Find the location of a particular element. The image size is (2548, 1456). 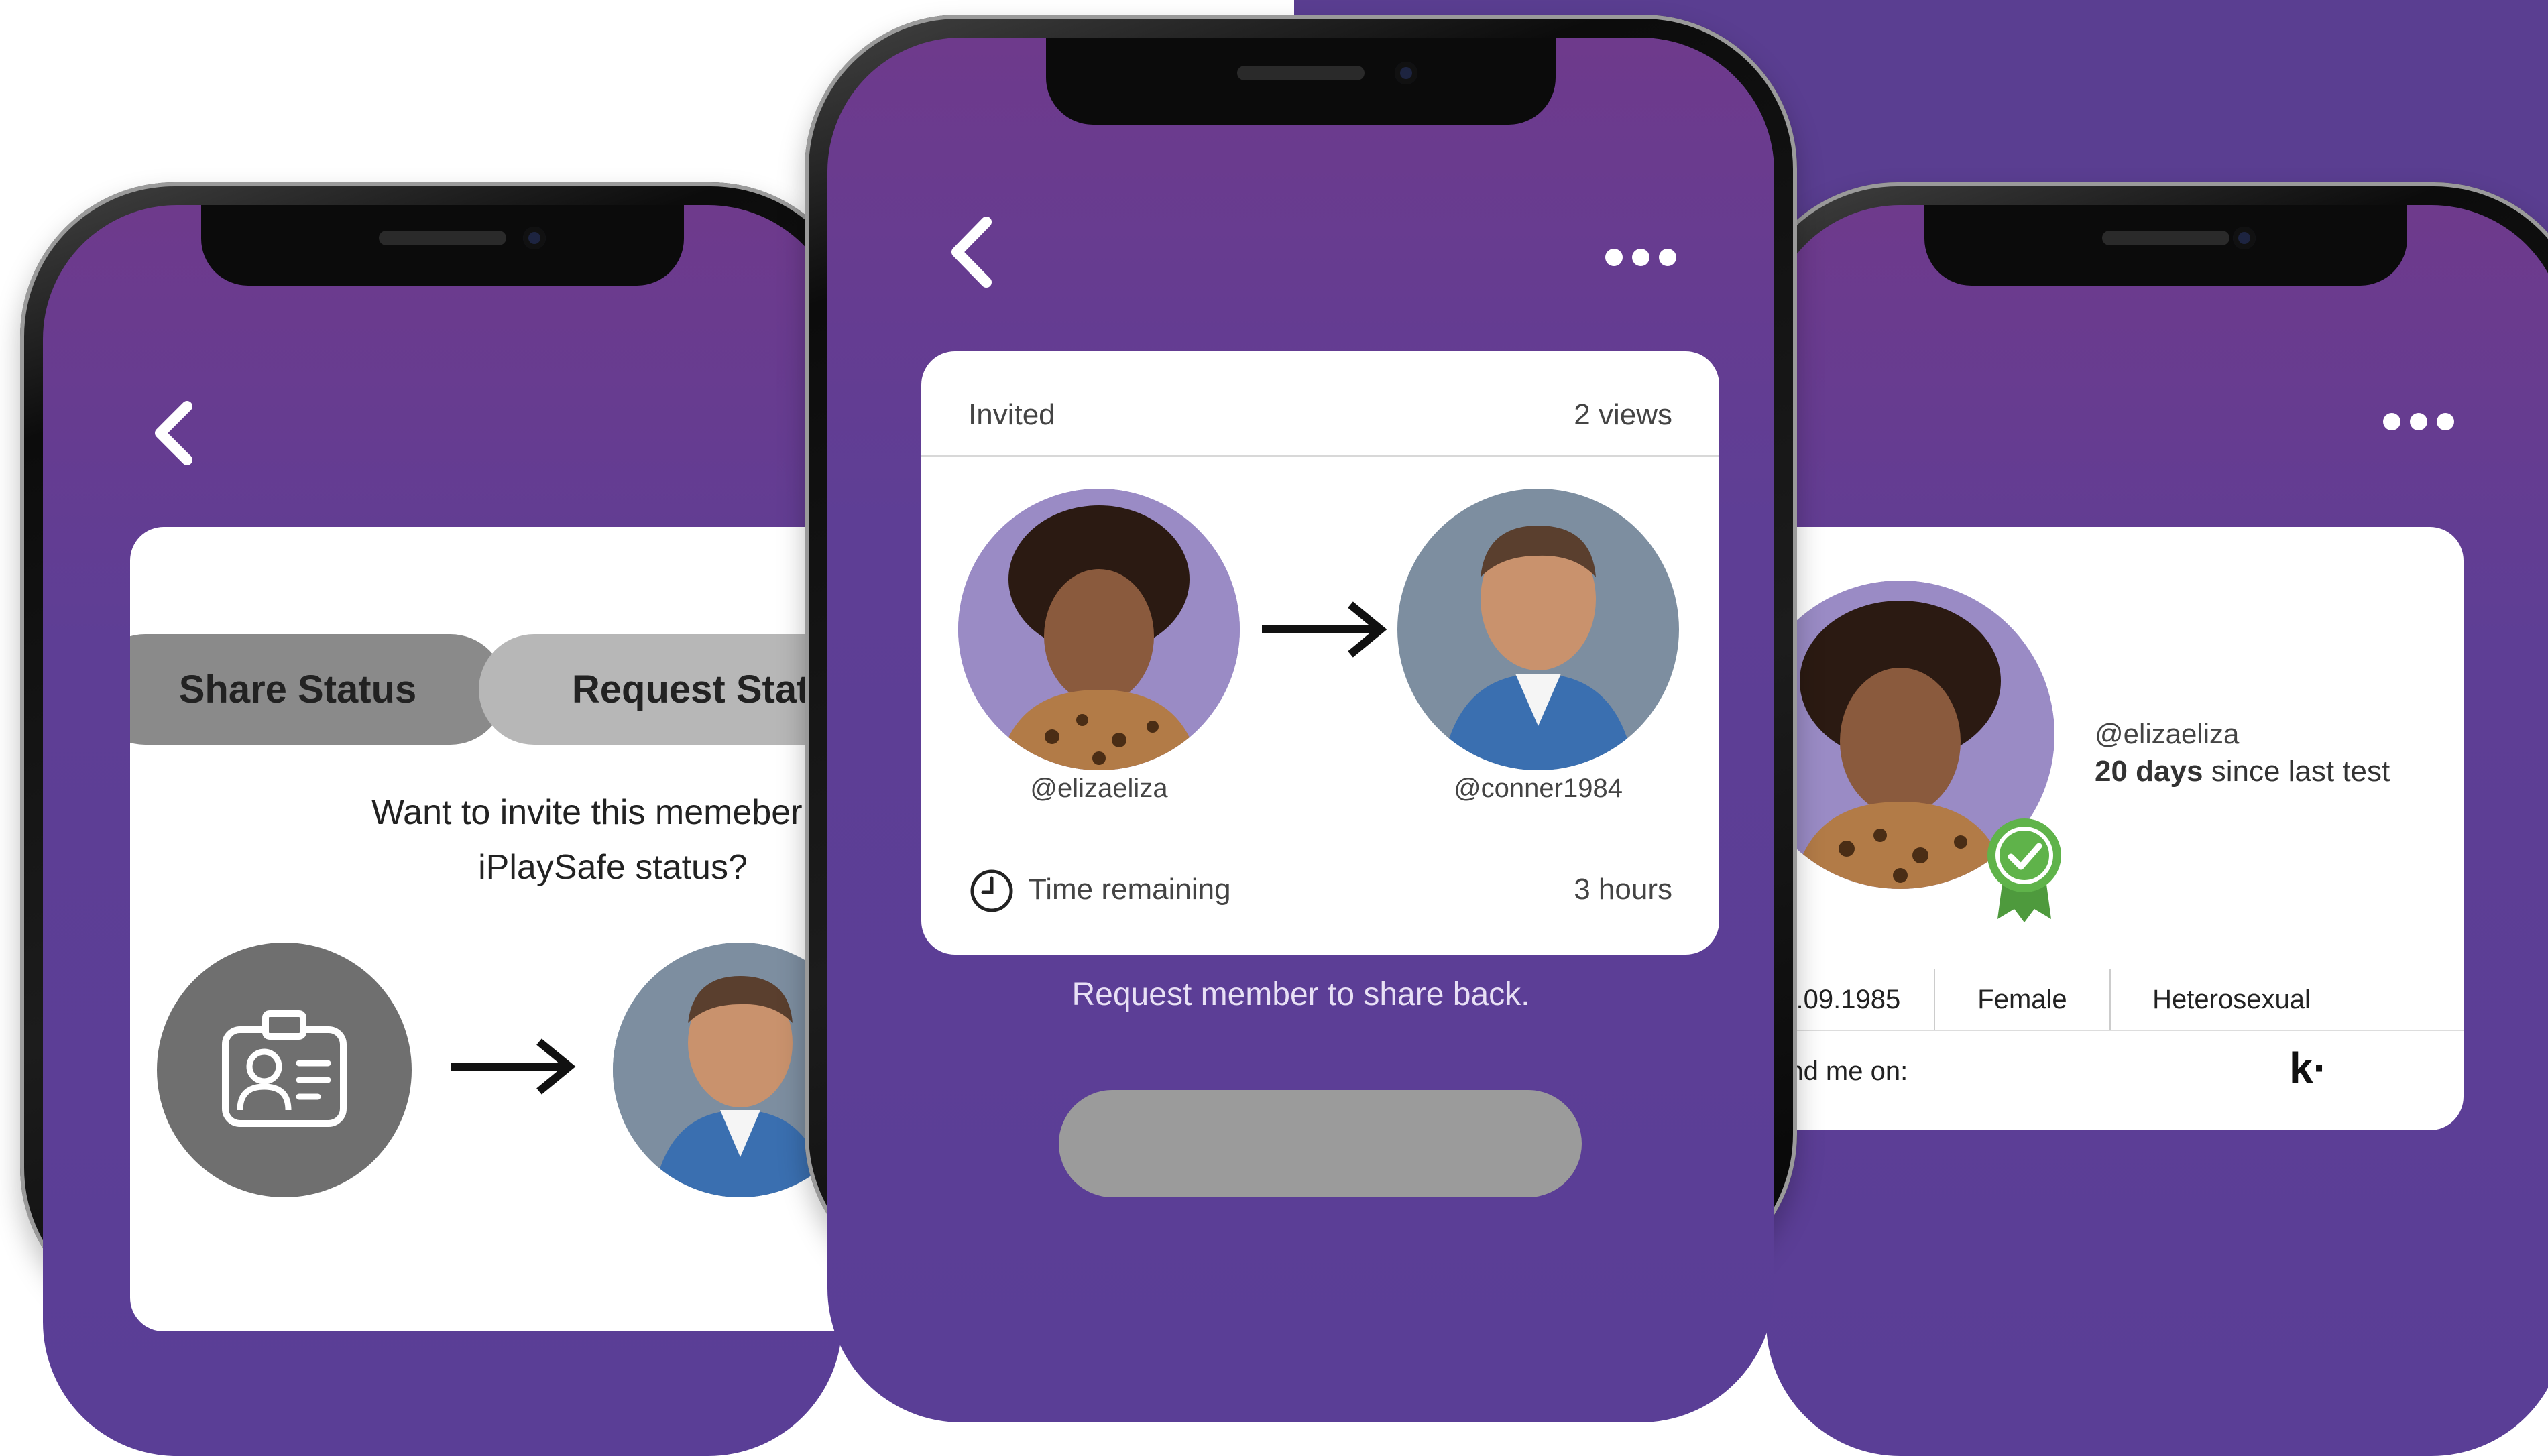

tab-share-status: Share Status is located at coordinates (318, 689).